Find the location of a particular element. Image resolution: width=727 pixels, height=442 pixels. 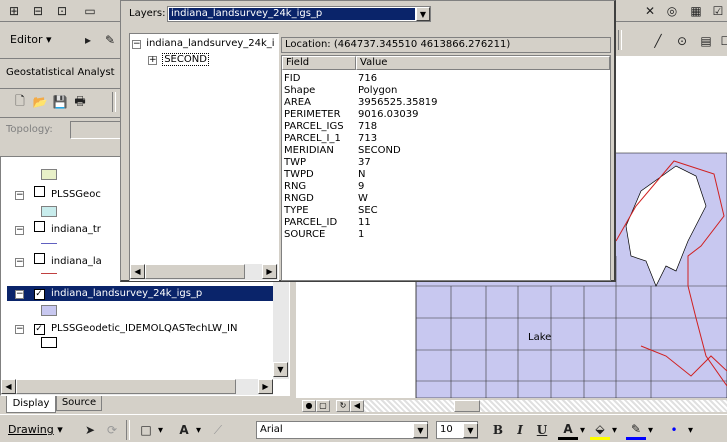

toc-item-indiana-landsurvey-selected: − ✓ indiana_landsurvey_24k_igs_p is located at coordinates (140, 293).